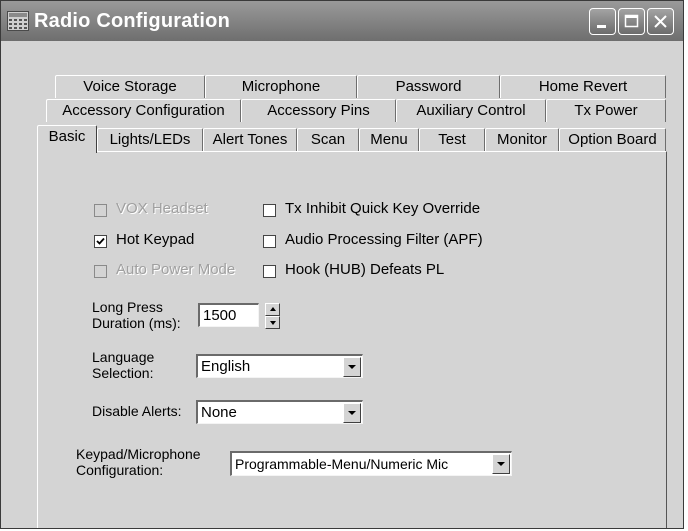 This screenshot has height=531, width=688. Describe the element at coordinates (130, 86) in the screenshot. I see `tab-voice-storage: Voice Storage` at that location.